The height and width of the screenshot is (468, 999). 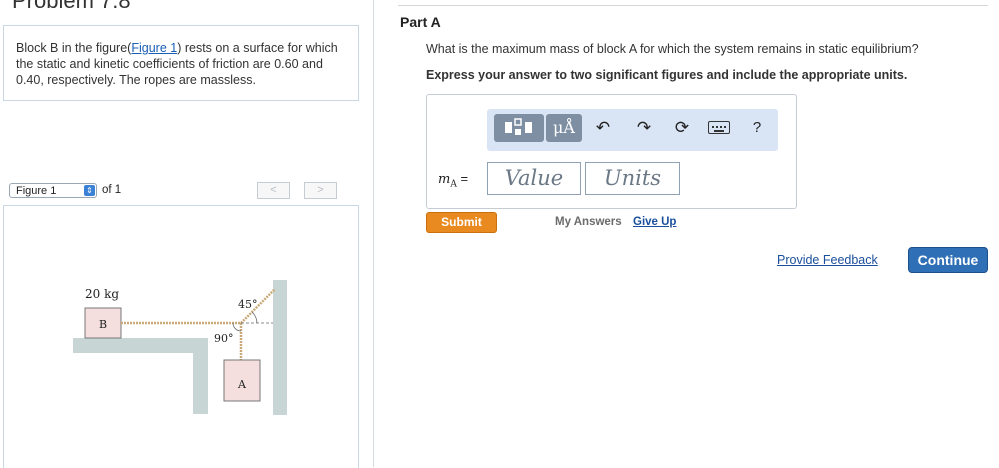 I want to click on keyboard-icon, so click(x=719, y=127).